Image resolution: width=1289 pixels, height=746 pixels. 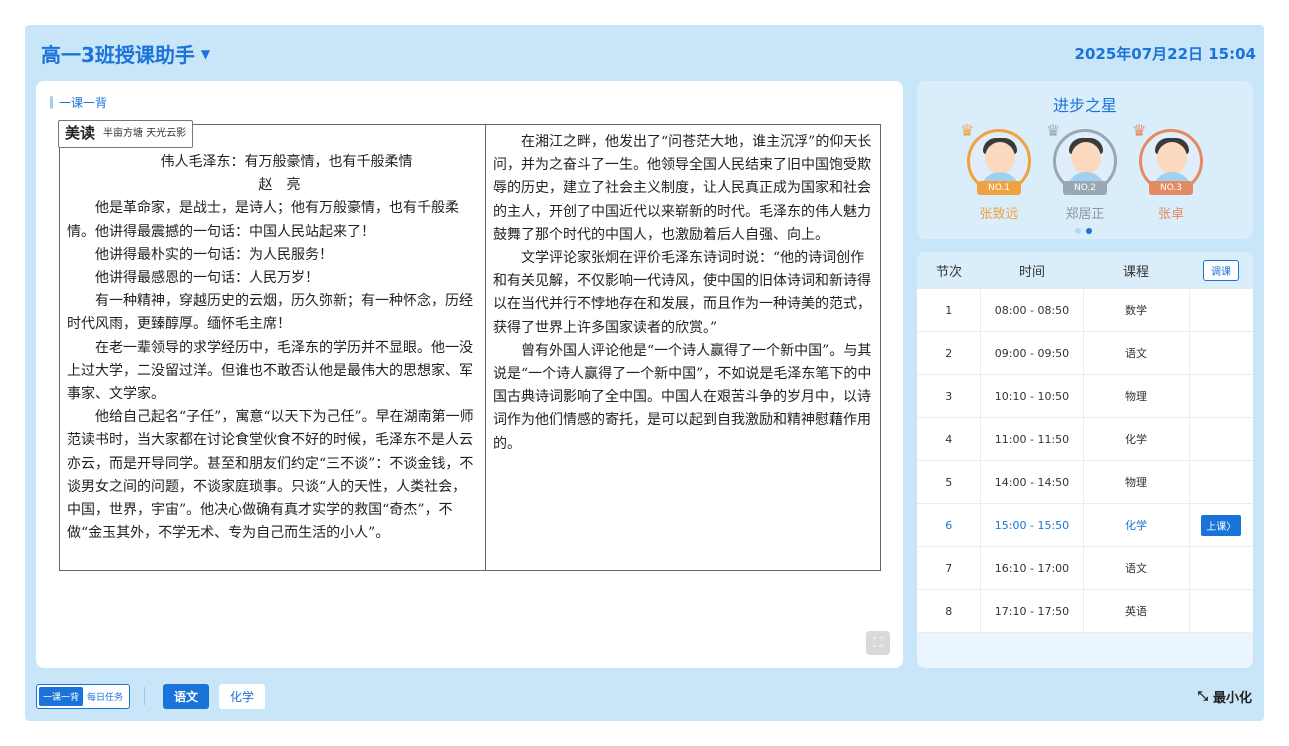 I want to click on period-cell: 6, so click(x=949, y=525).